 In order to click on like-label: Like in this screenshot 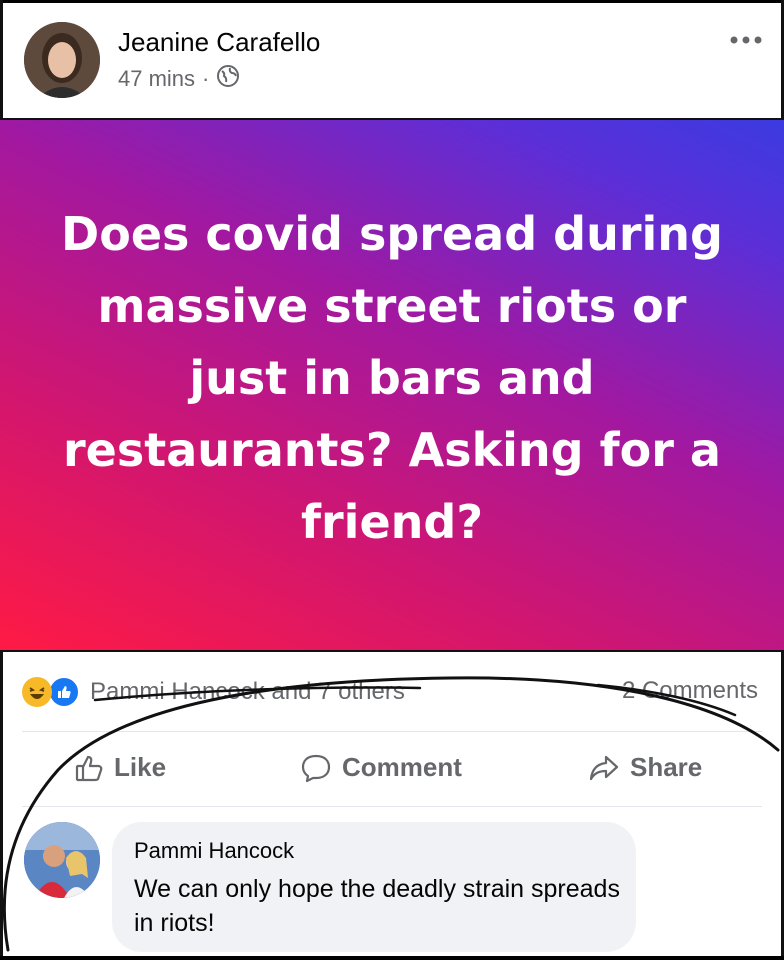, I will do `click(140, 767)`.